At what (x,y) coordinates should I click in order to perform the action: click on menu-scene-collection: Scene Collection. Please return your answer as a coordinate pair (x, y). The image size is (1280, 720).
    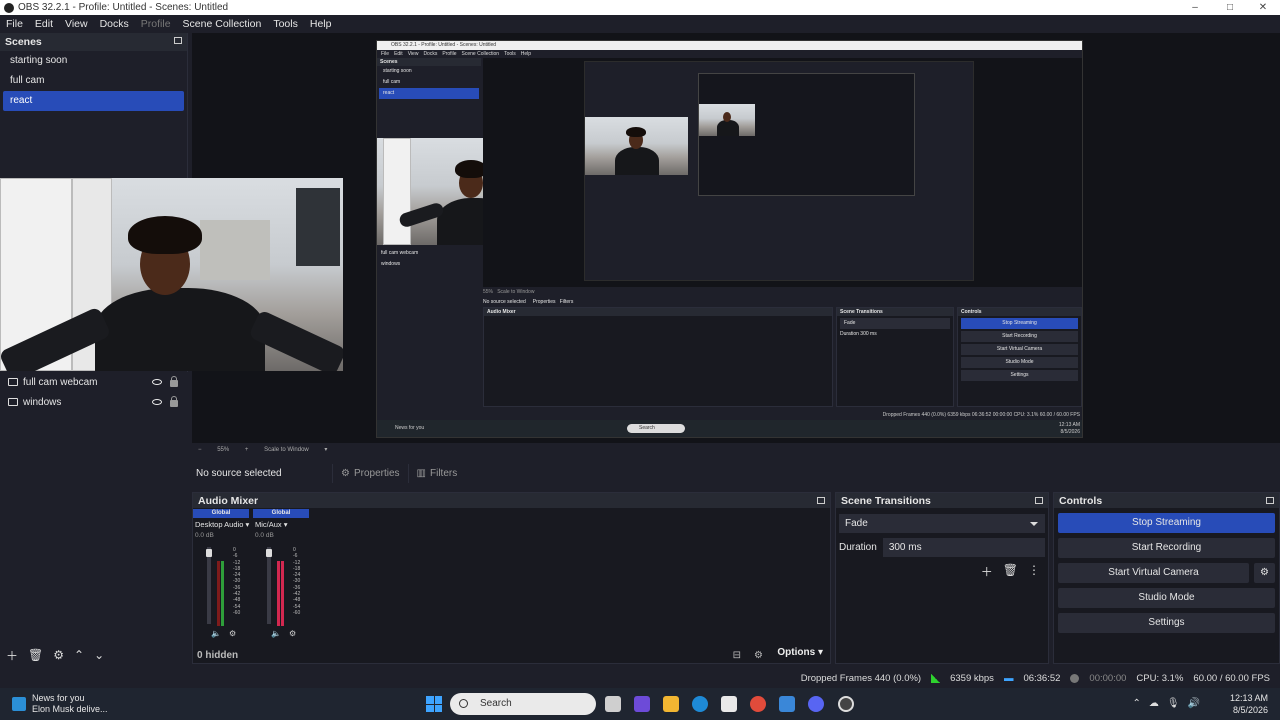
    Looking at the image, I should click on (222, 24).